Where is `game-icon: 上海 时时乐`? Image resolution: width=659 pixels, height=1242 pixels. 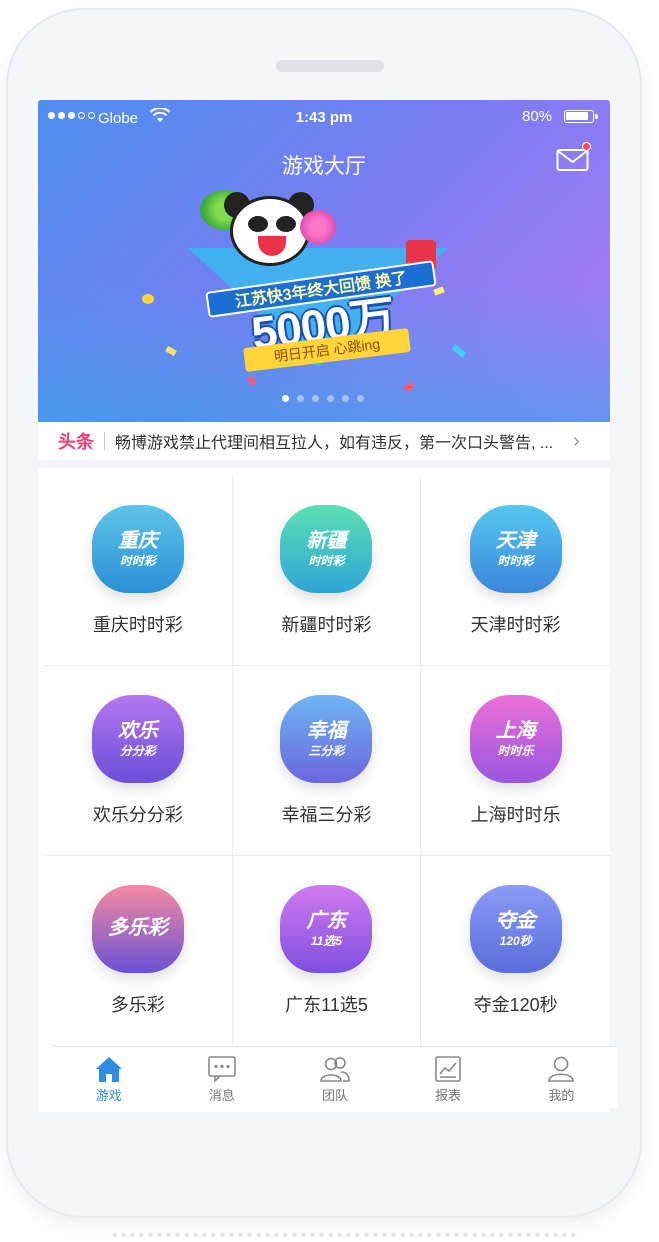
game-icon: 上海 时时乐 is located at coordinates (515, 738).